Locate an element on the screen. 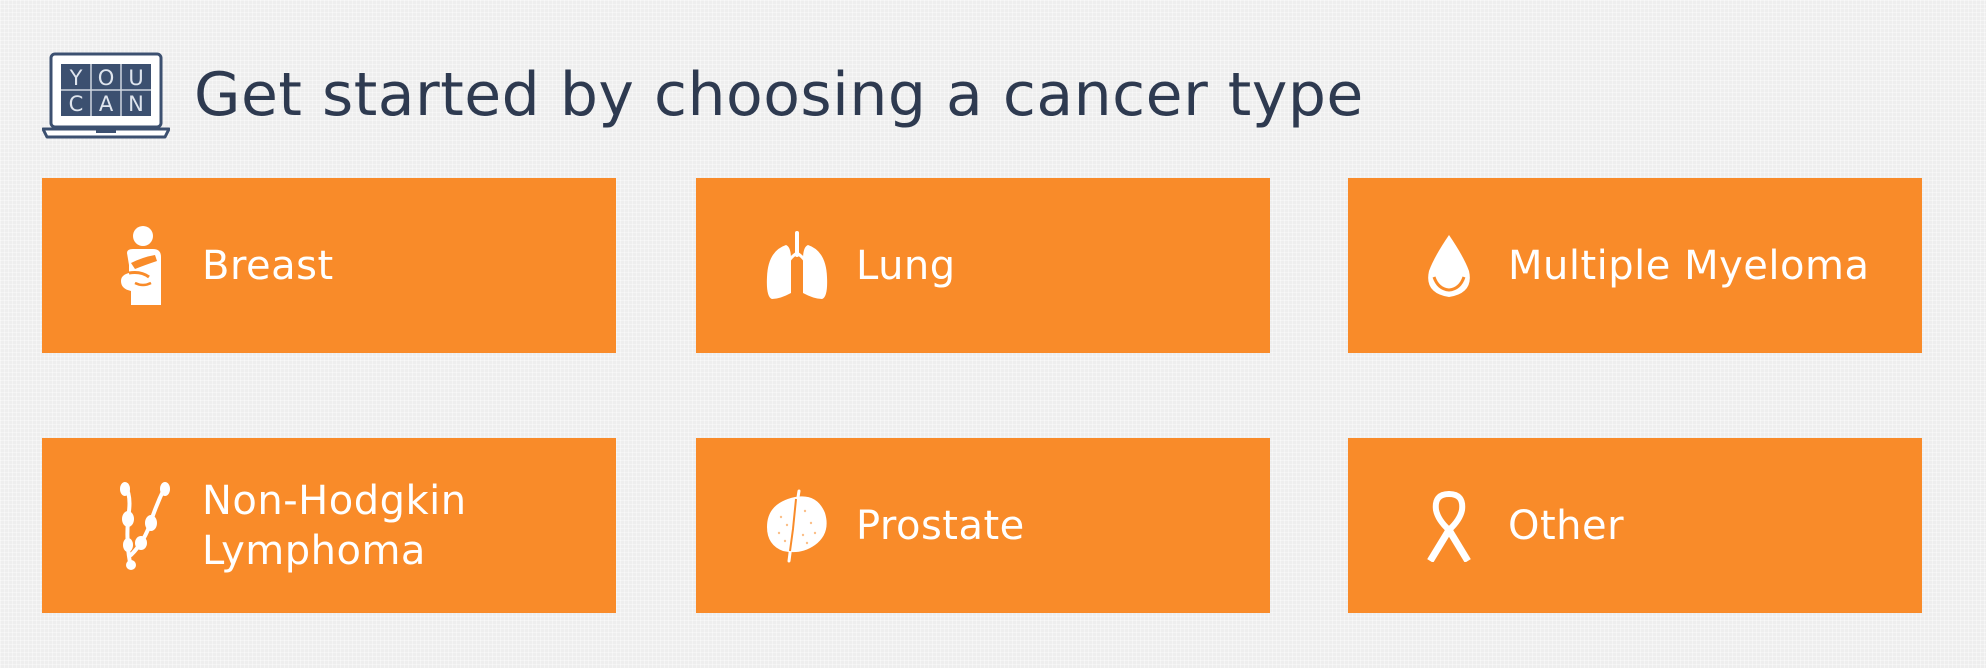 The height and width of the screenshot is (668, 1986). tile-label-line: Lymphoma is located at coordinates (314, 550).